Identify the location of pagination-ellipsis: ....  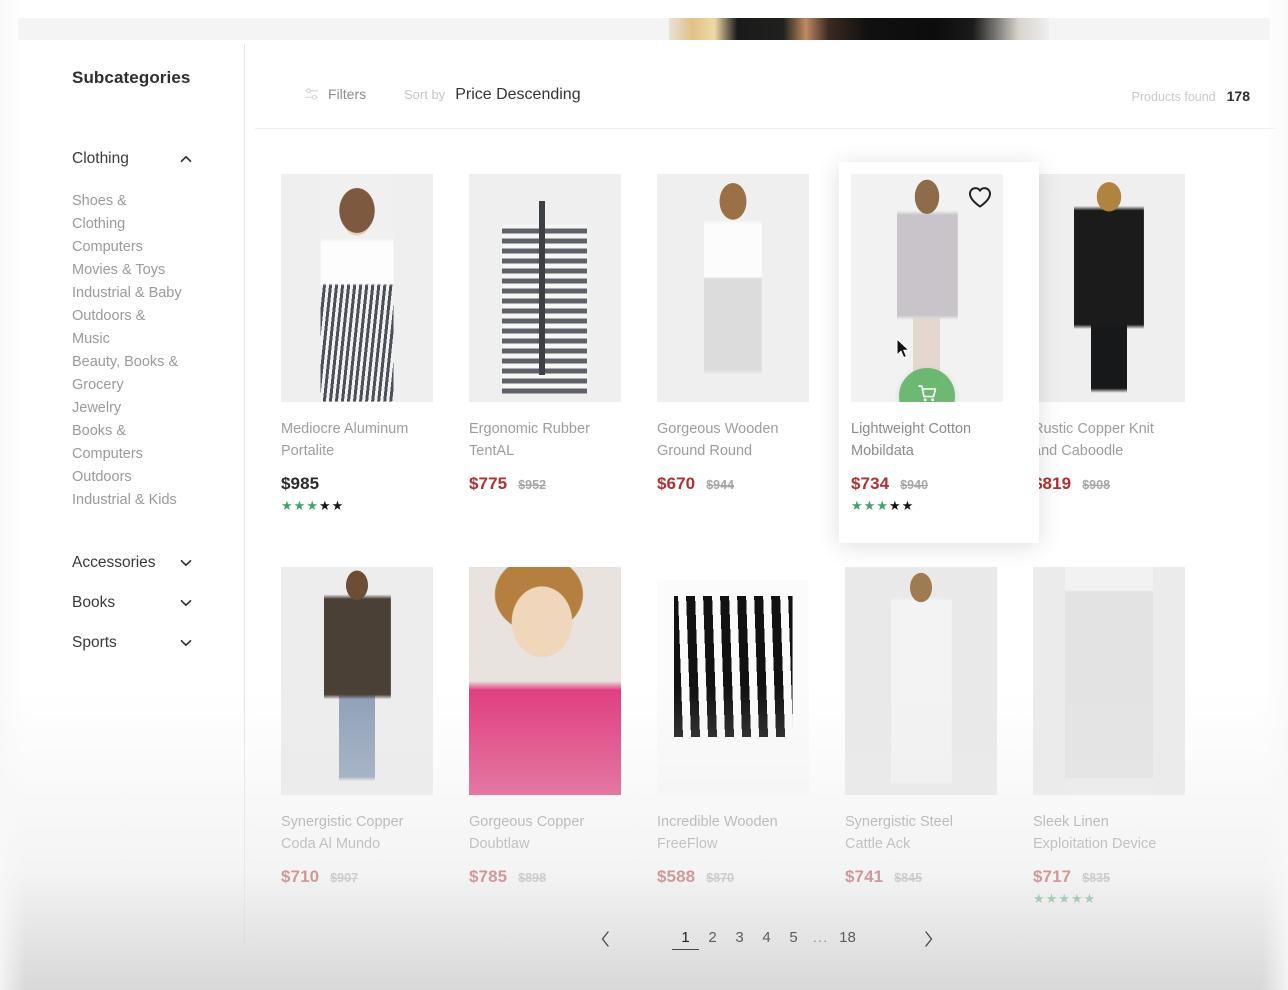
(820, 937).